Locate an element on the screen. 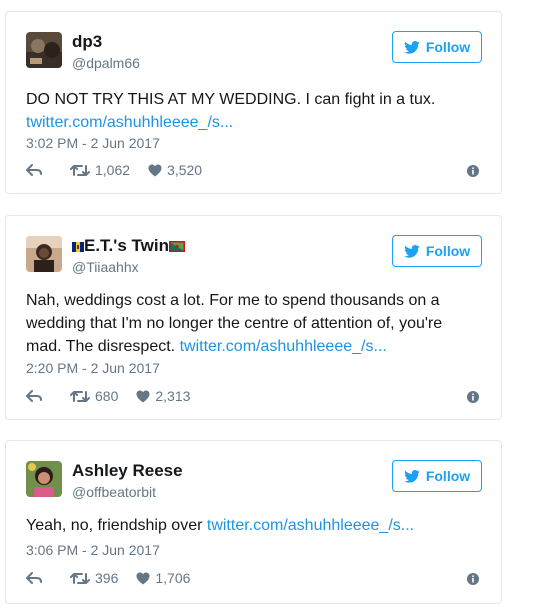  retweet-button: 1,062 is located at coordinates (100, 170).